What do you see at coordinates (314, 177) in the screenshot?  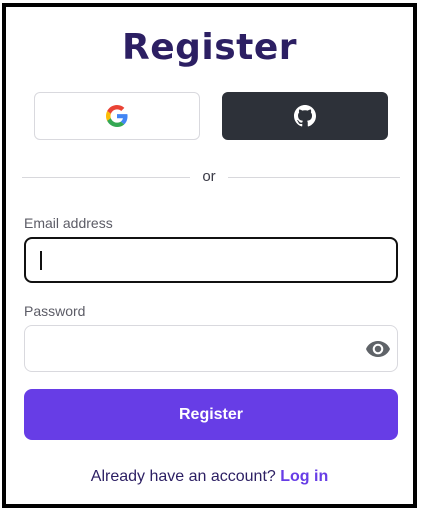 I see `divider-line-right` at bounding box center [314, 177].